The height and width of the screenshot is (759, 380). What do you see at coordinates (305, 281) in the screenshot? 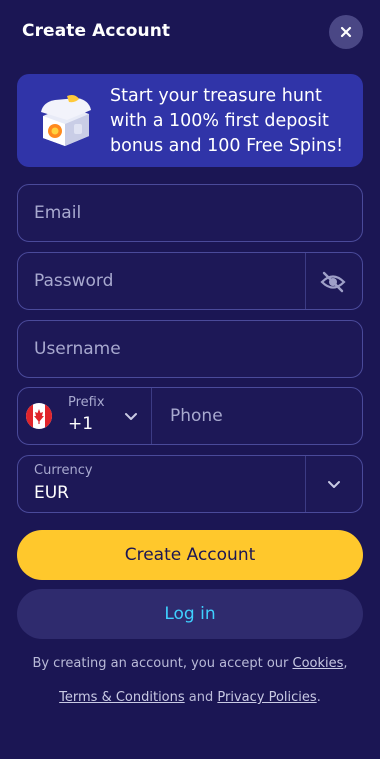
I see `password-divider` at bounding box center [305, 281].